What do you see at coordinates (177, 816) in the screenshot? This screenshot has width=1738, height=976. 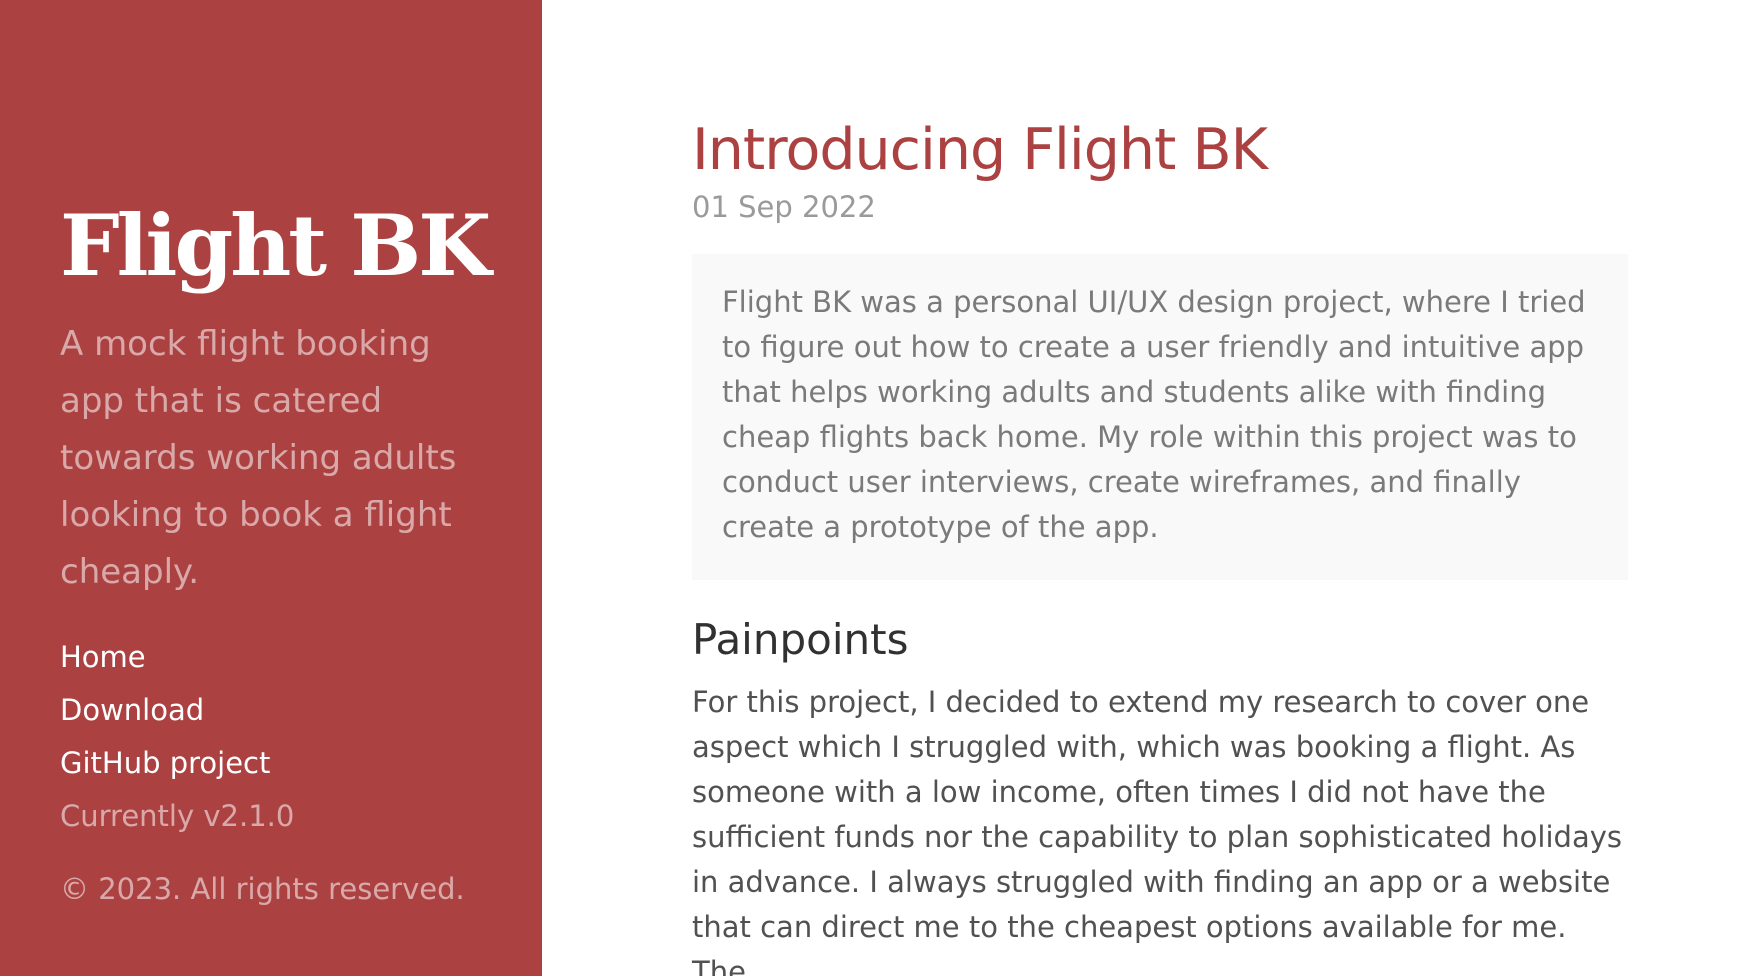 I see `version-label: Currently v2.1.0` at bounding box center [177, 816].